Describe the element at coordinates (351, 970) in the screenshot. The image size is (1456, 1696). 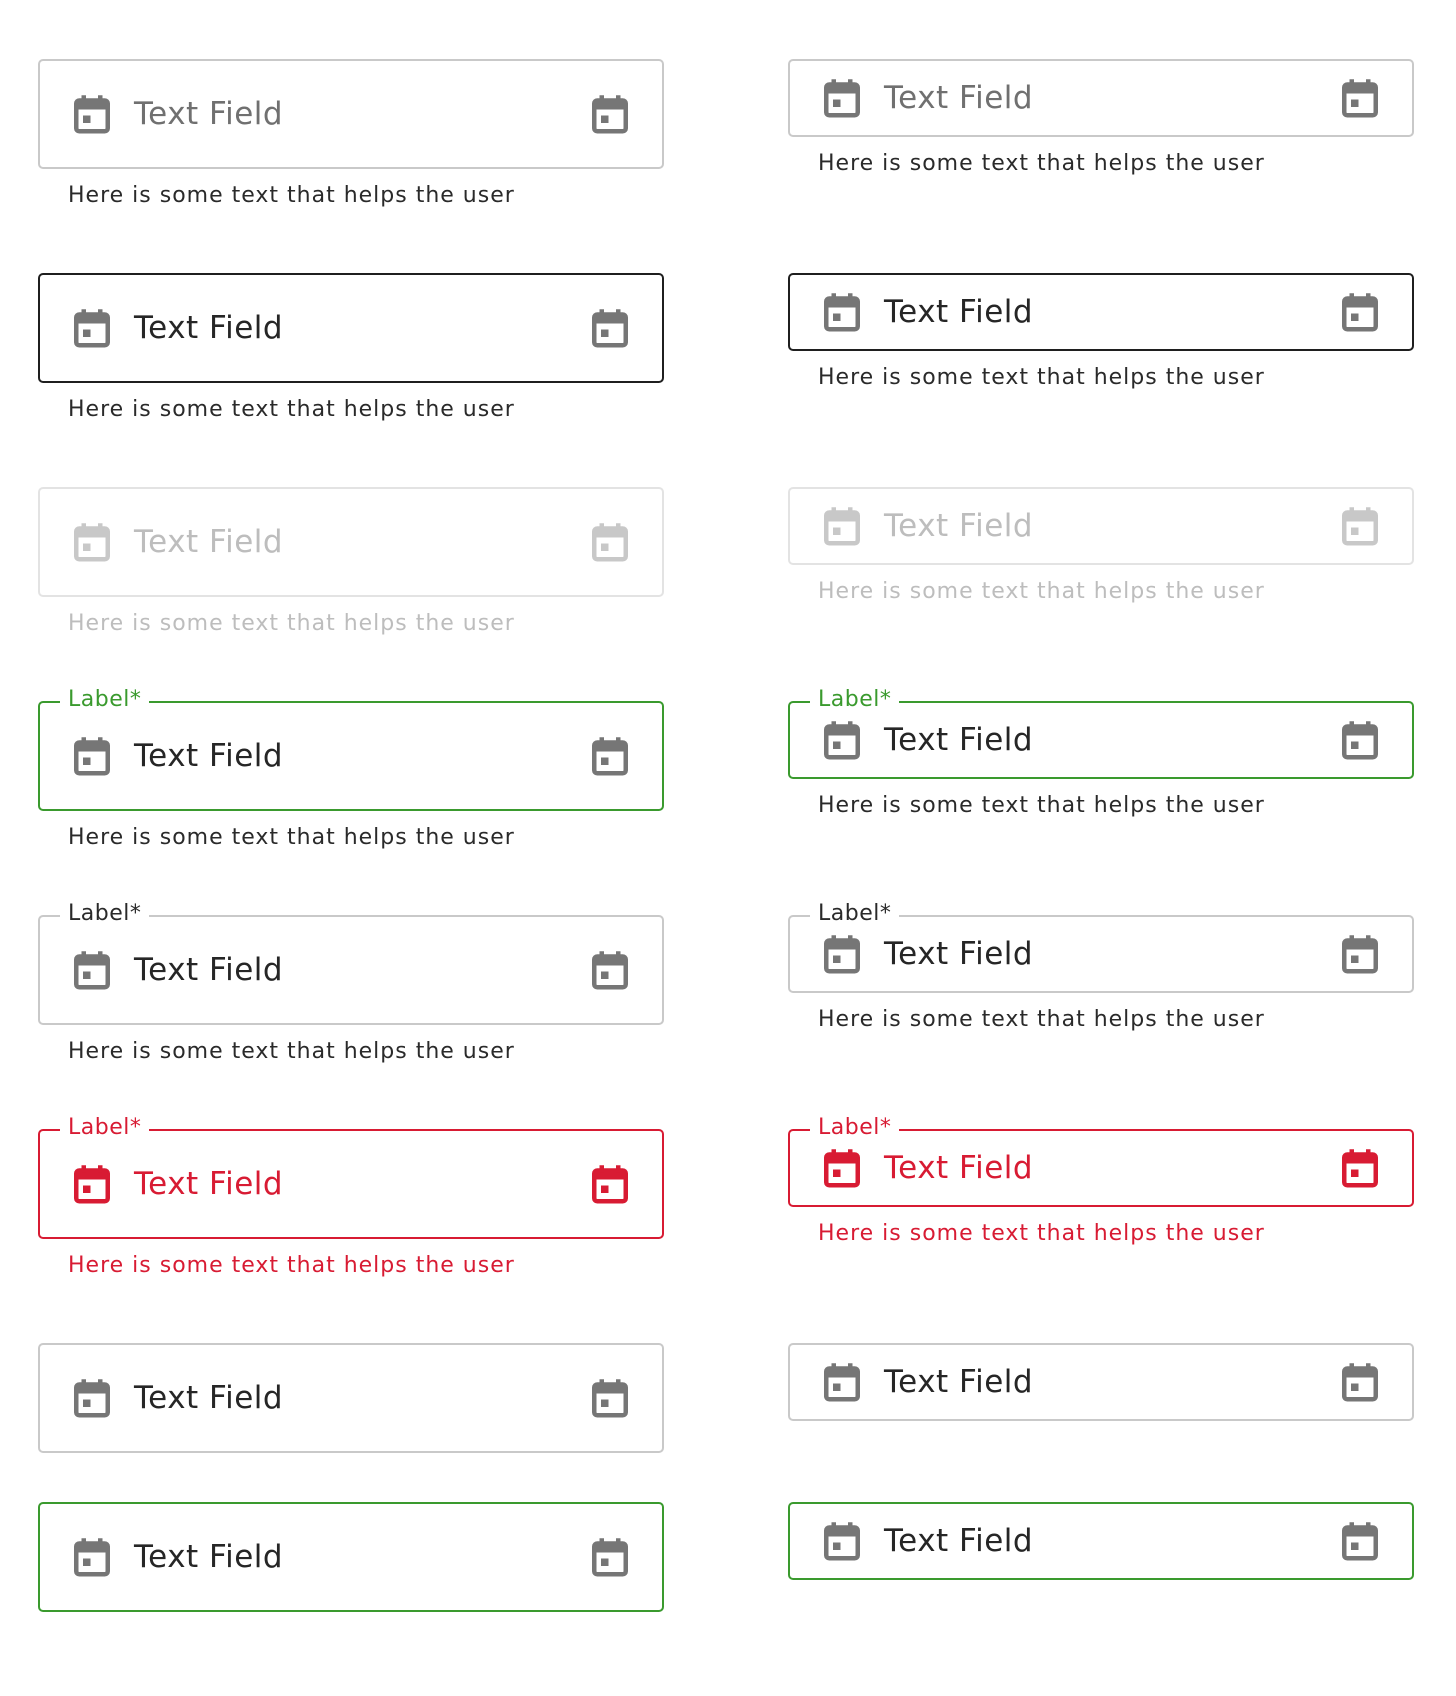
I see `text-field-input-labeled: Text Field` at that location.